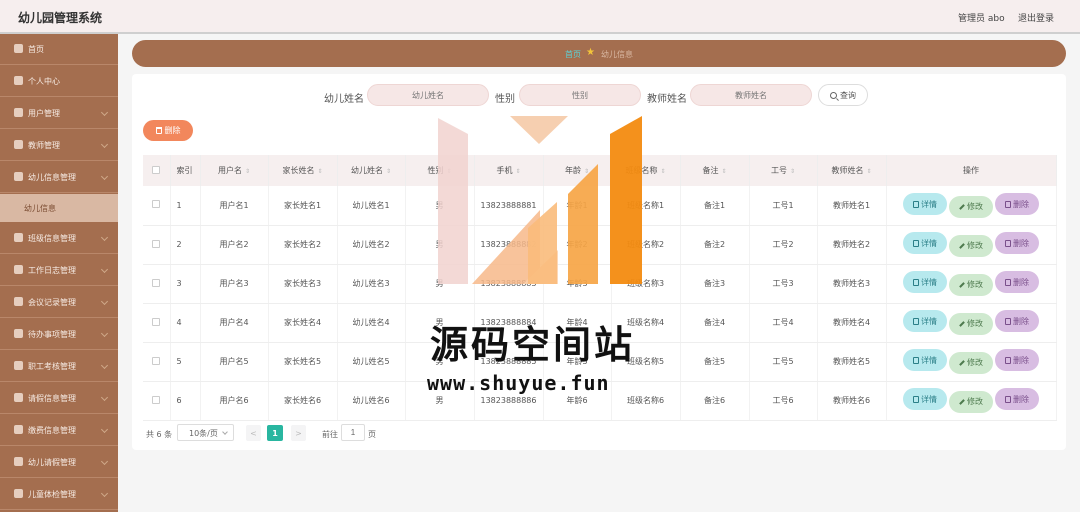  I want to click on sidebar-item: 会议记录管理, so click(59, 302).